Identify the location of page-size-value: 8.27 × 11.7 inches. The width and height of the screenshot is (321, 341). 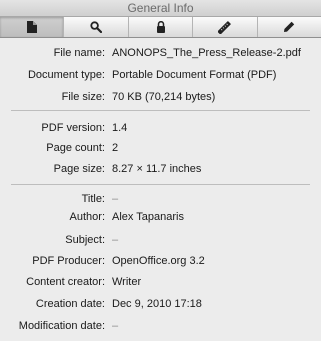
(157, 169).